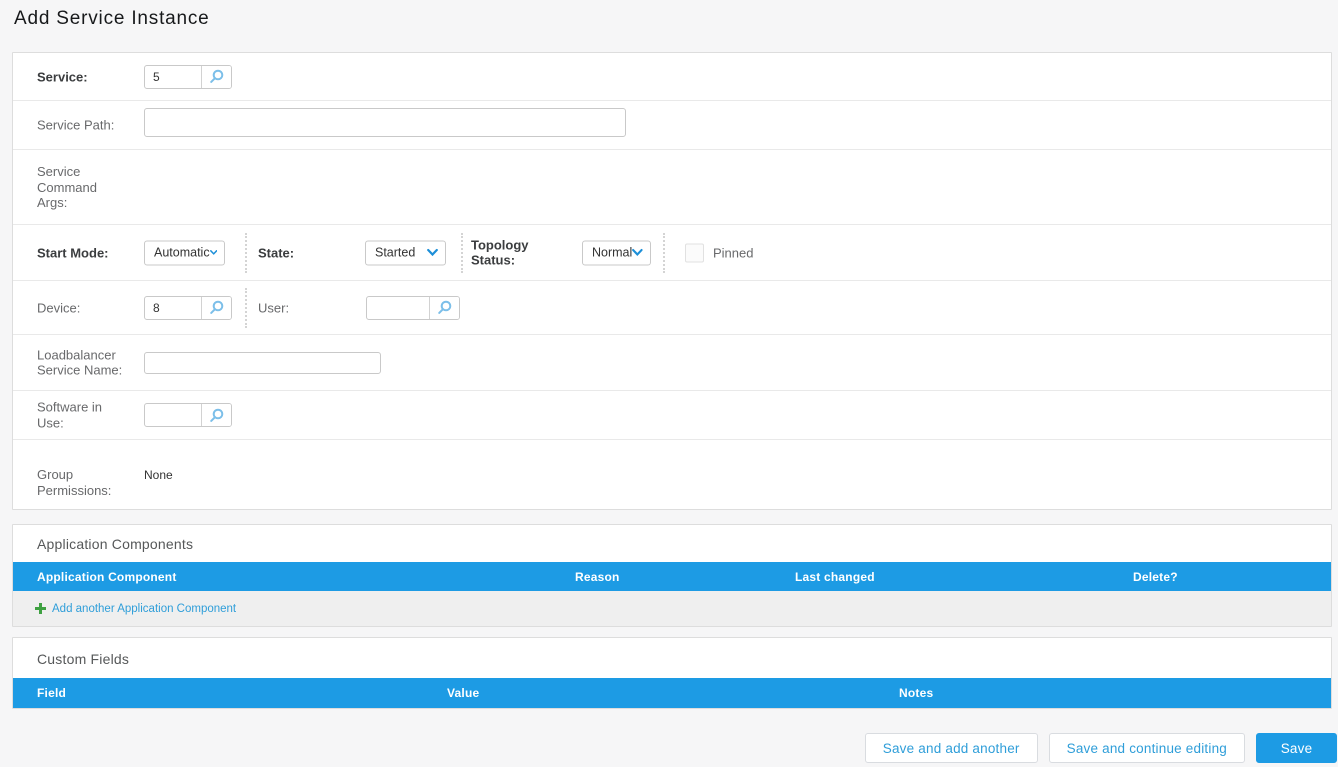  What do you see at coordinates (74, 482) in the screenshot?
I see `group-permissions-label: Group Permissions:` at bounding box center [74, 482].